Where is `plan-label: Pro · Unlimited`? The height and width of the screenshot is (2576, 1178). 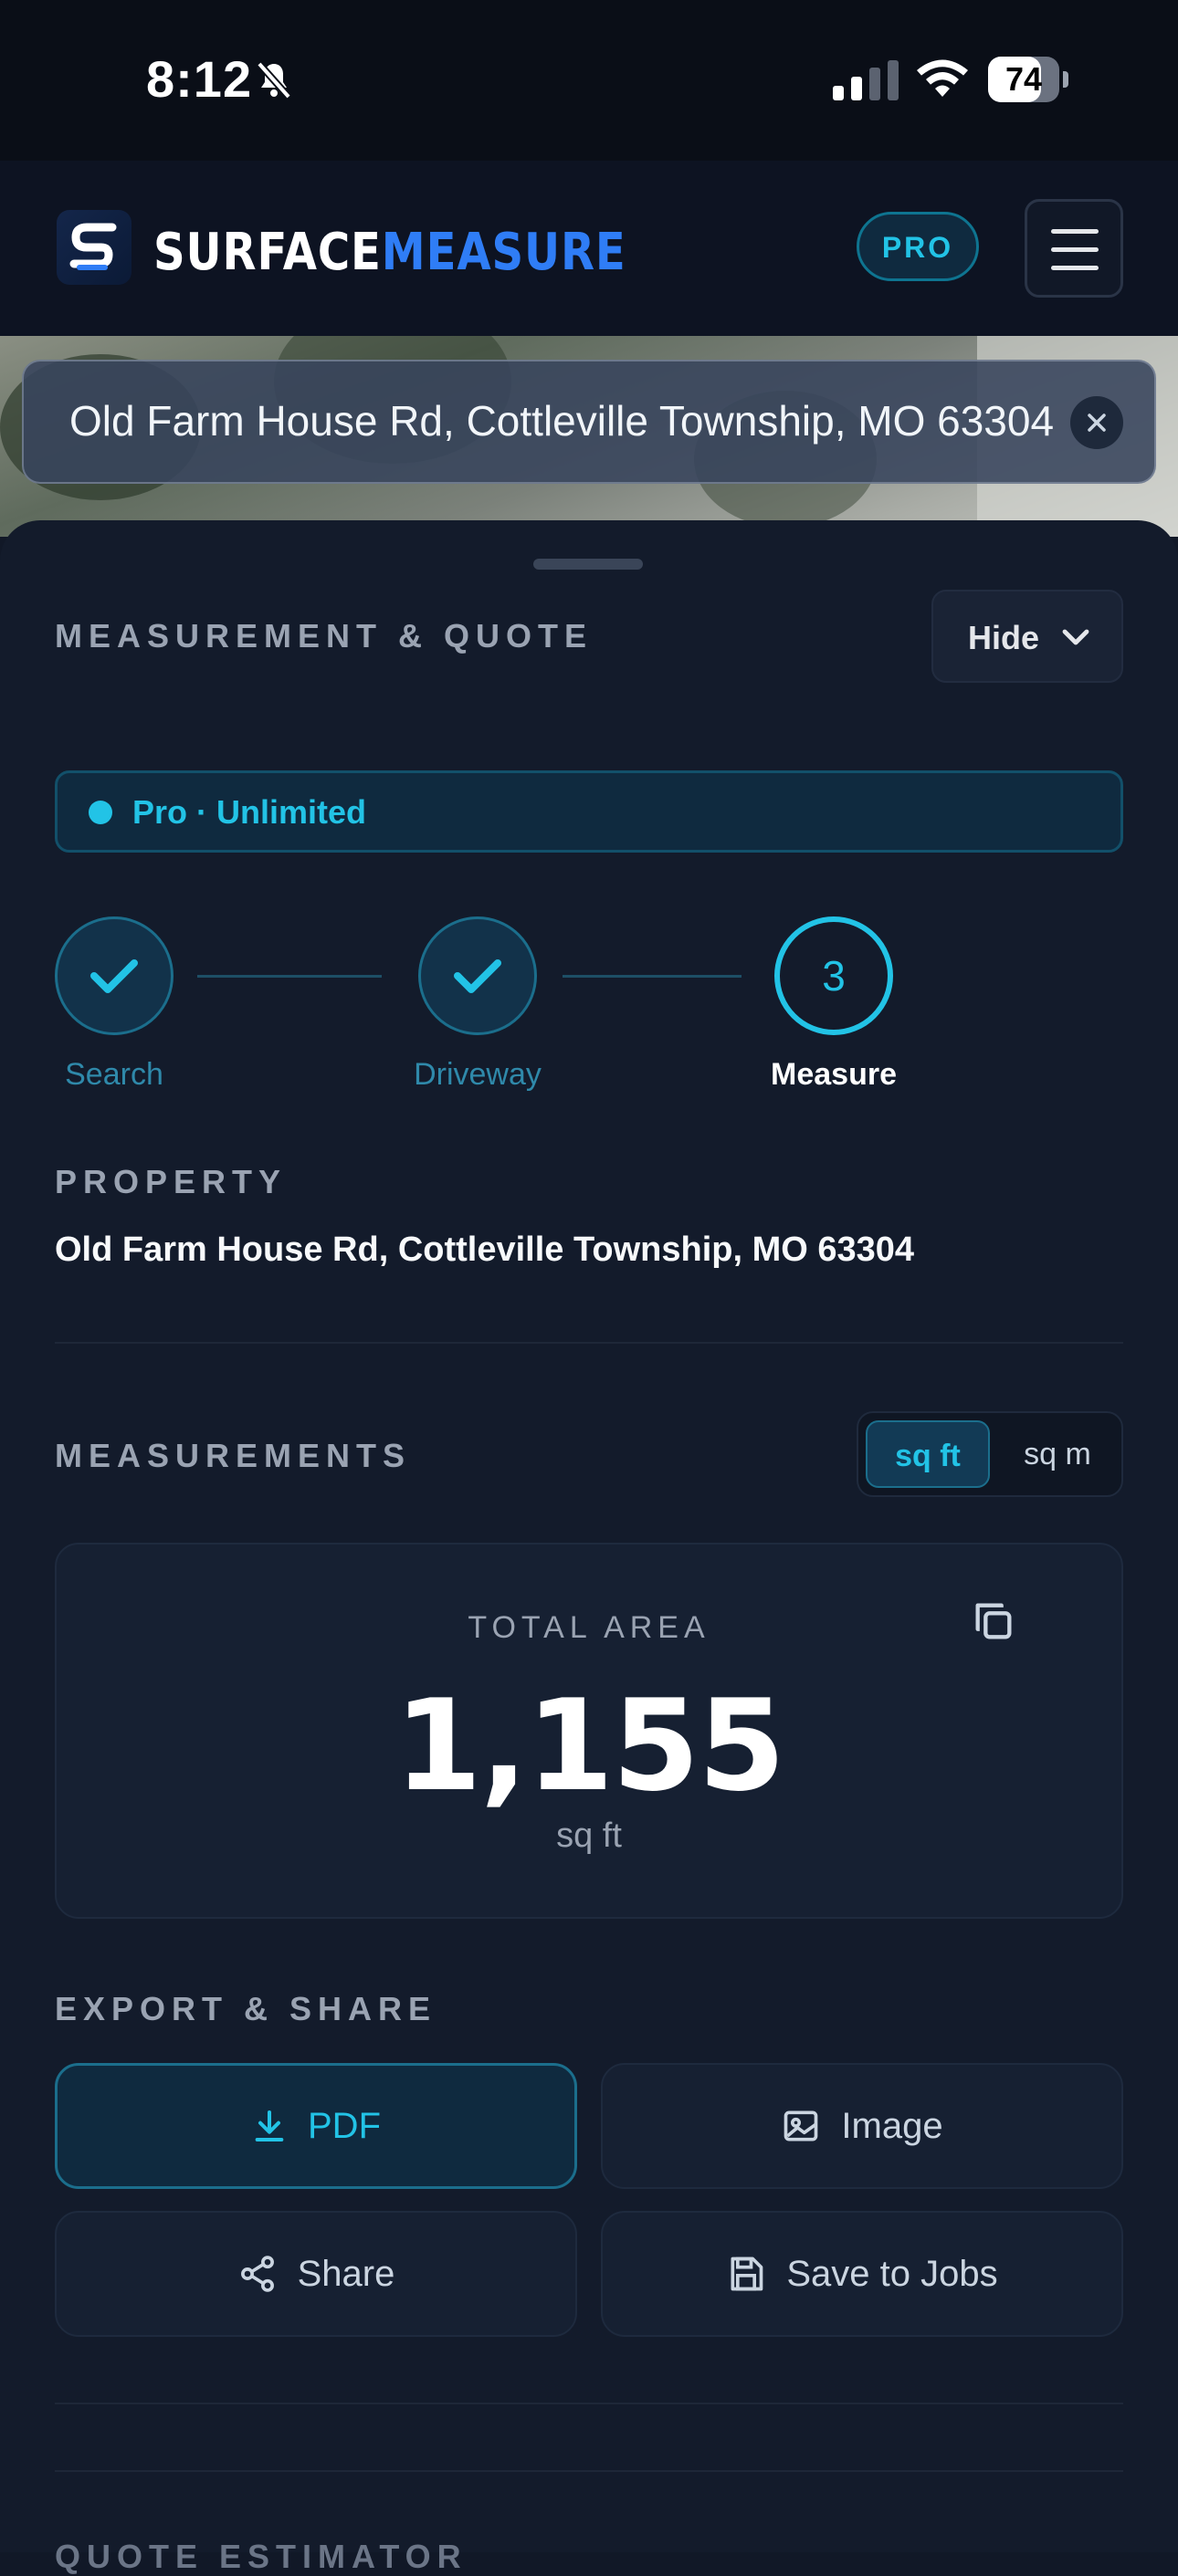 plan-label: Pro · Unlimited is located at coordinates (249, 812).